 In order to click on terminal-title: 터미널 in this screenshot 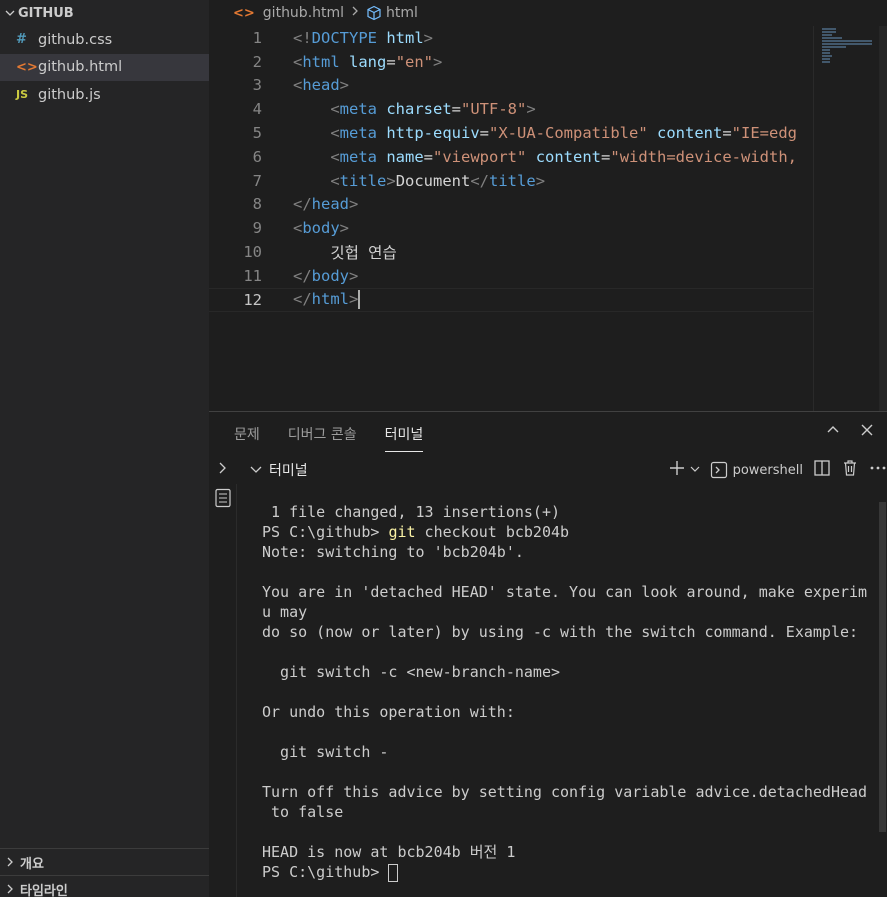, I will do `click(288, 471)`.